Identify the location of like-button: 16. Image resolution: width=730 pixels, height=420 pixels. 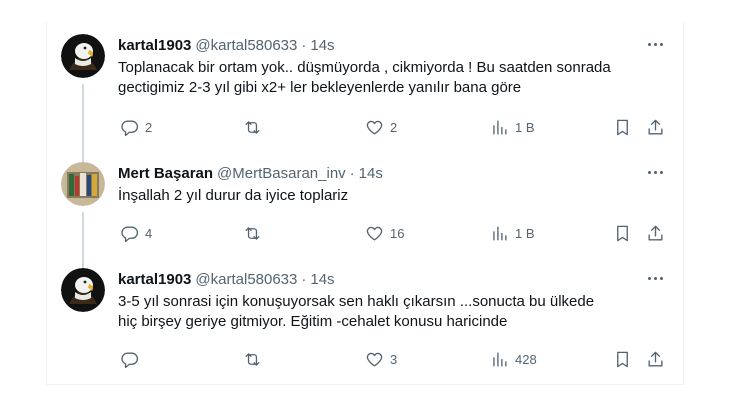
(384, 233).